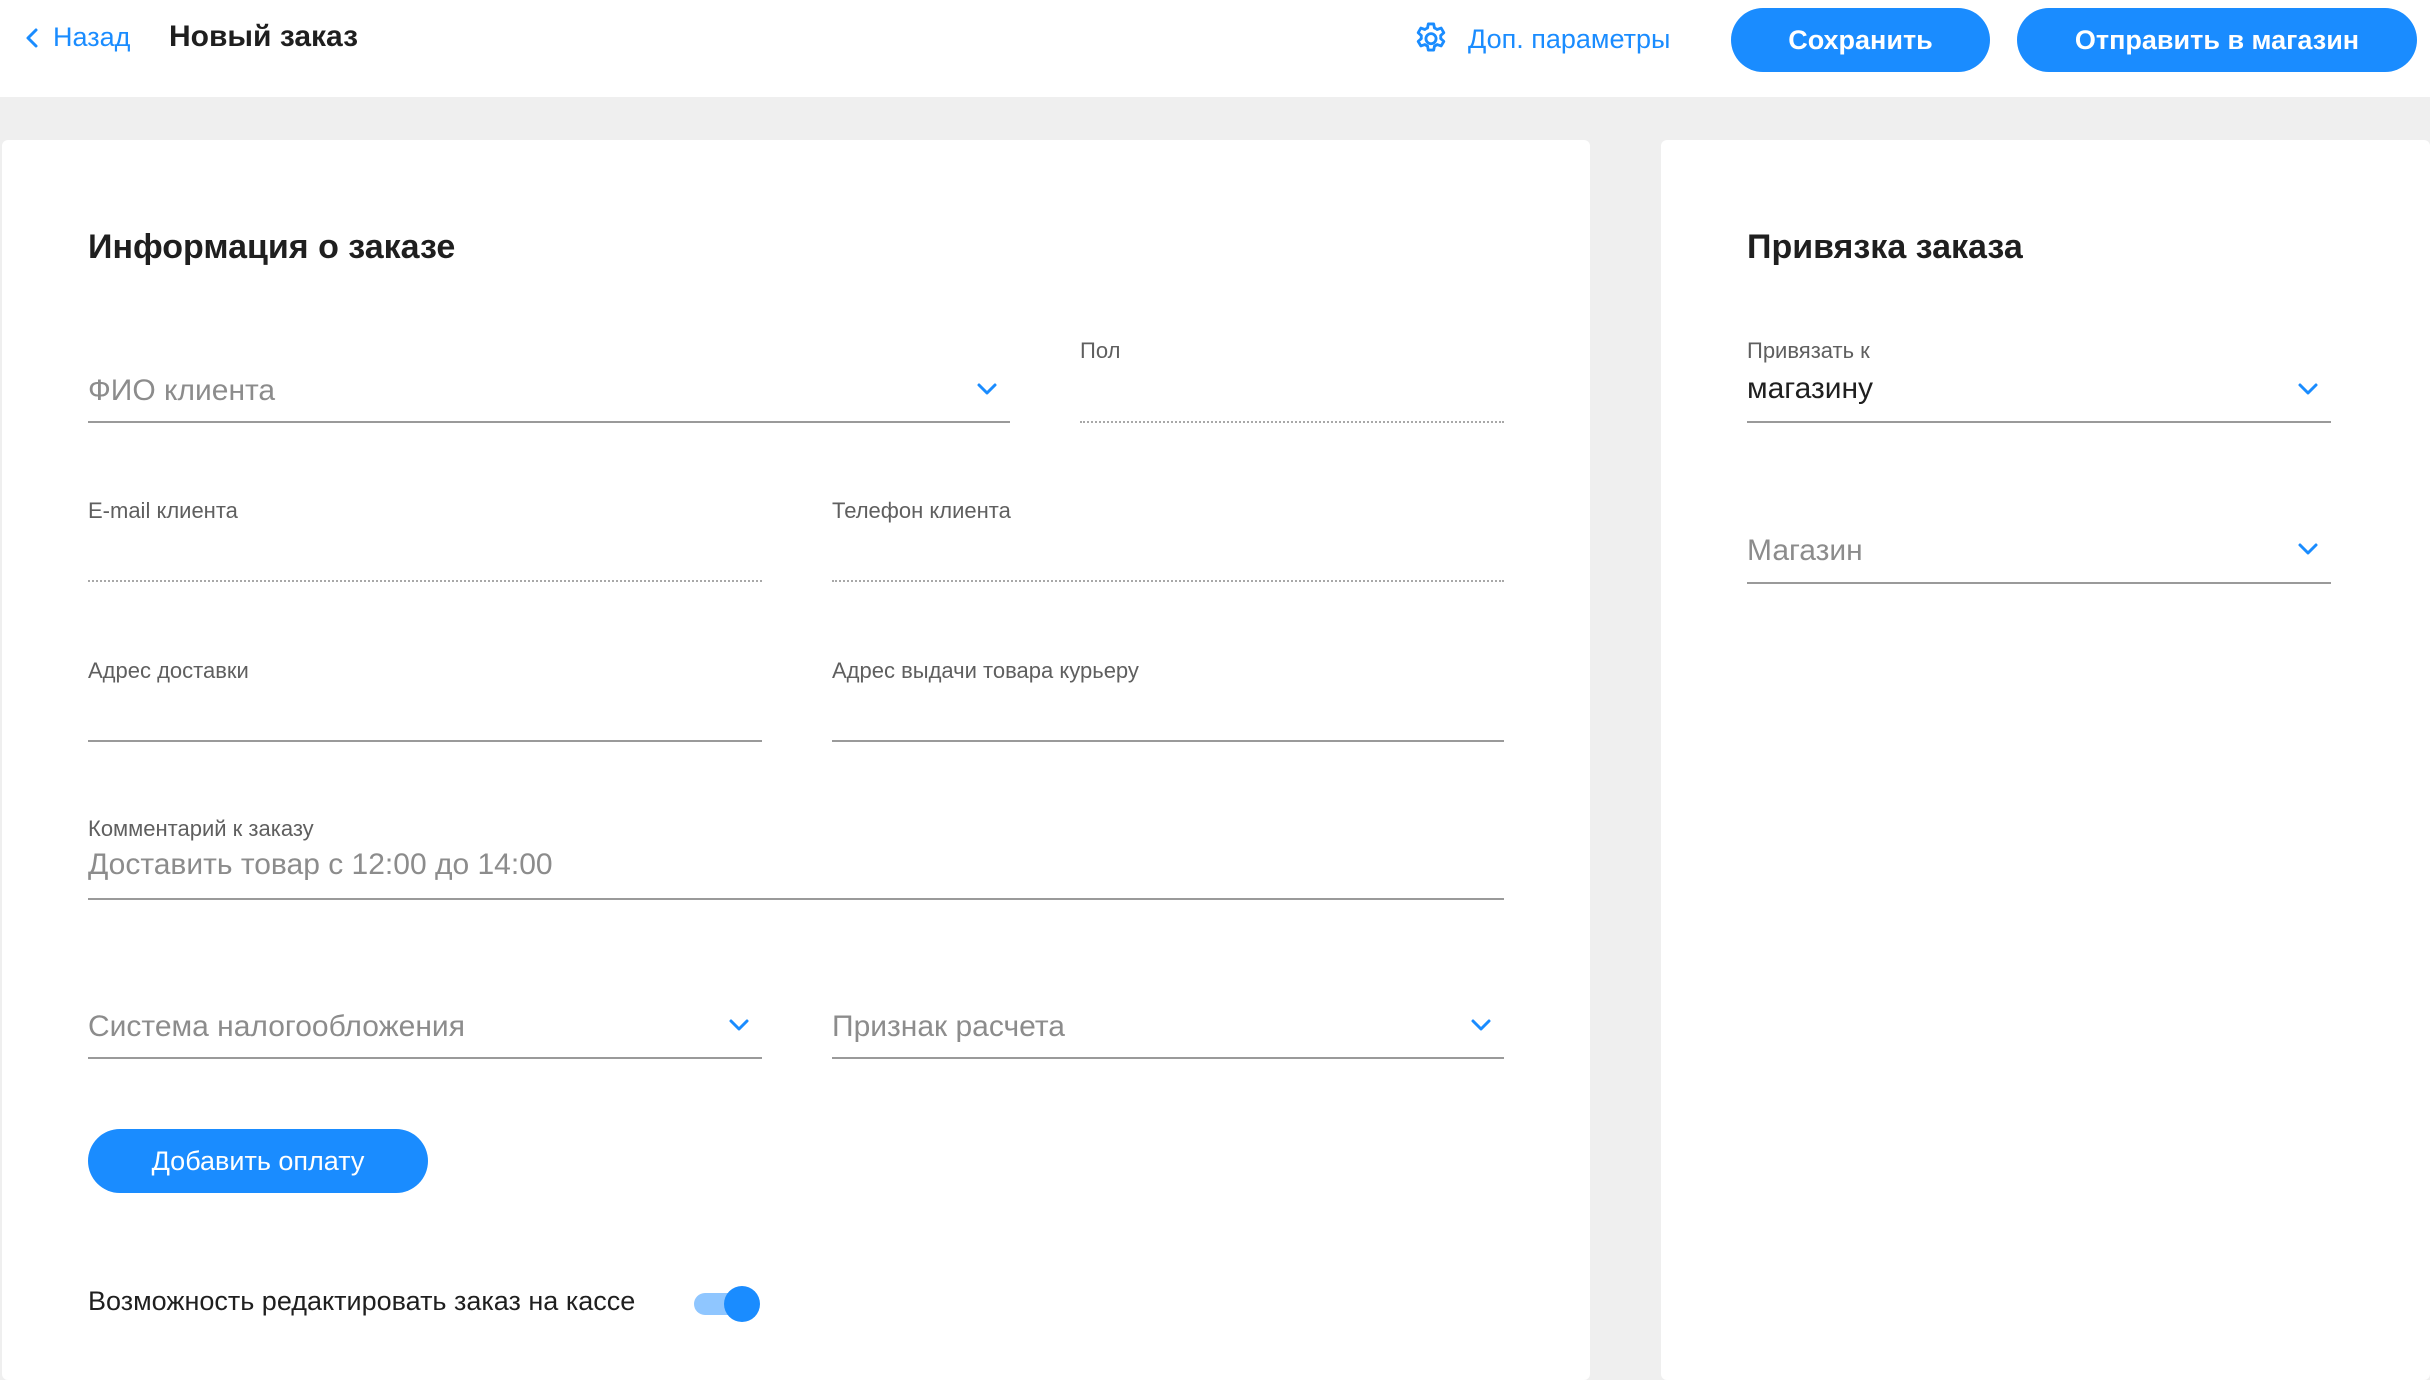 This screenshot has width=2430, height=1380. What do you see at coordinates (1168, 1033) in the screenshot?
I see `payment-sign-select: Признак расчета` at bounding box center [1168, 1033].